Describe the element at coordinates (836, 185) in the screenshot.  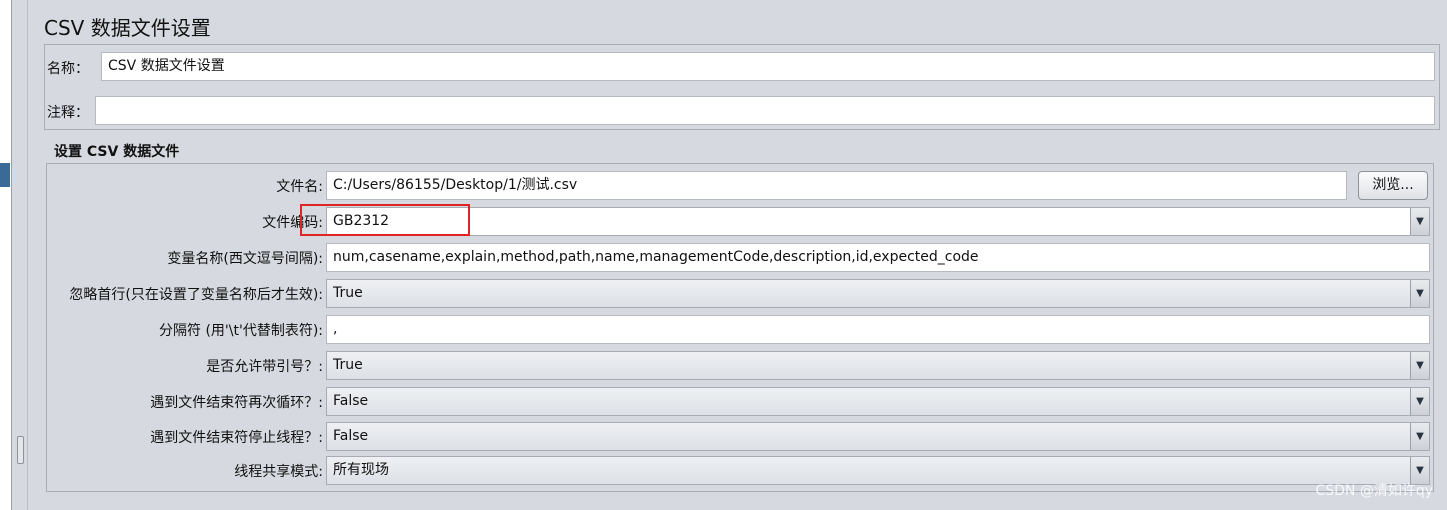
I see `filename-input: C:/Users/86155/Desktop/1/测试.csv` at that location.